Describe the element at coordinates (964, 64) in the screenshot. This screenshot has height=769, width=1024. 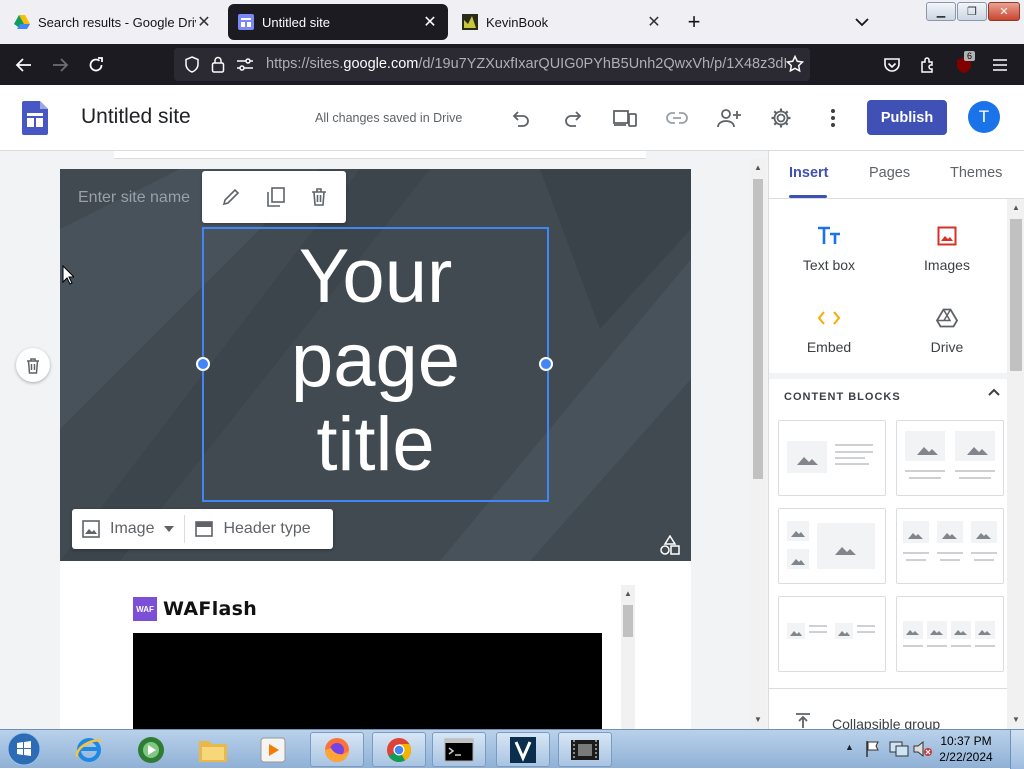
I see `ublock-extension-icon: 6` at that location.